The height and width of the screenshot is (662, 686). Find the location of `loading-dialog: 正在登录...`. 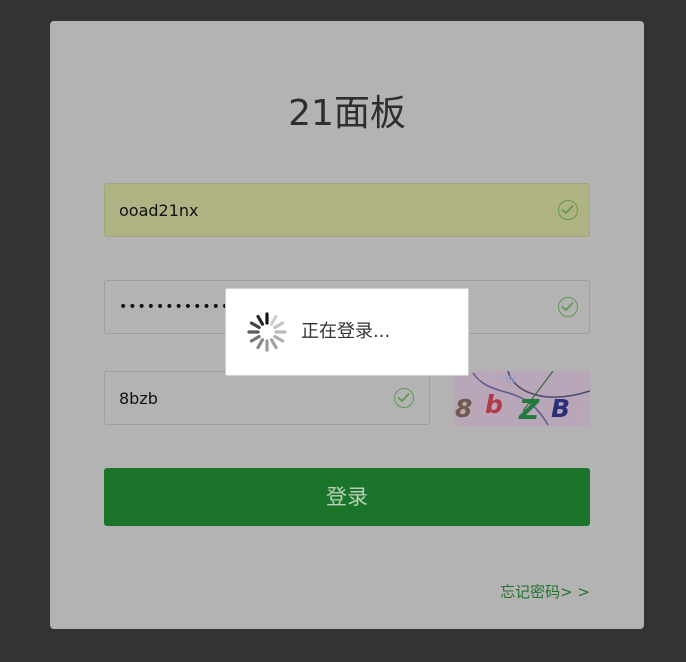

loading-dialog: 正在登录... is located at coordinates (347, 332).